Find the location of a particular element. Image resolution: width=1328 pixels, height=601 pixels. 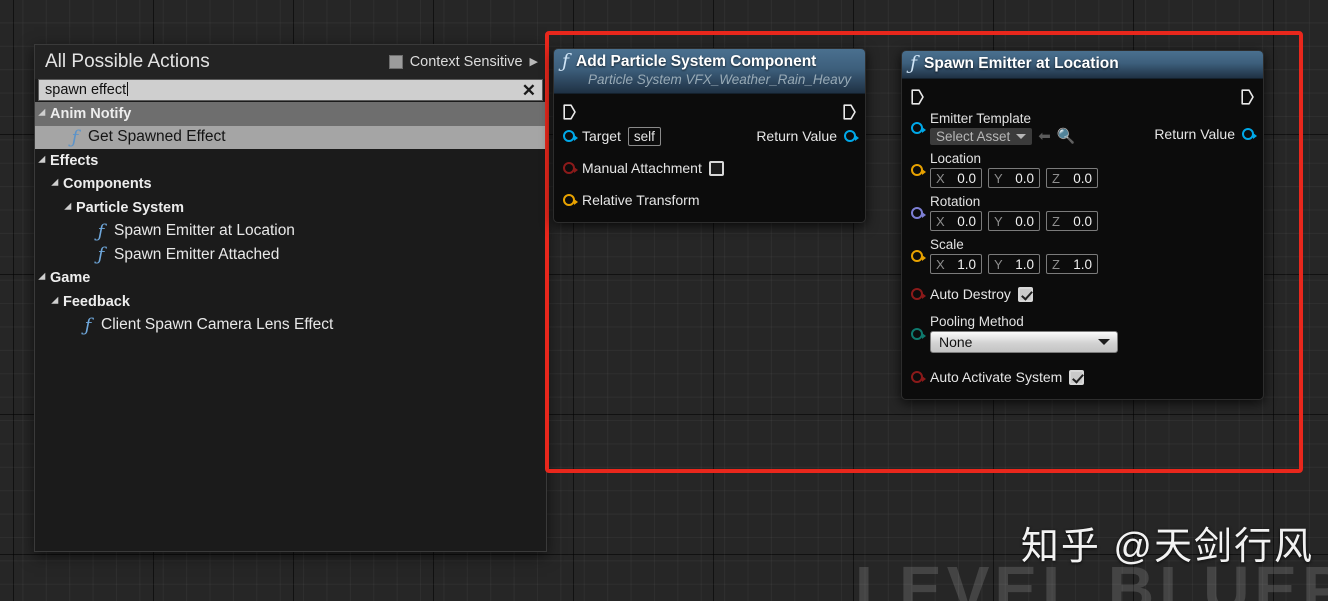

rotation-x-value: 0.0 is located at coordinates (966, 221).